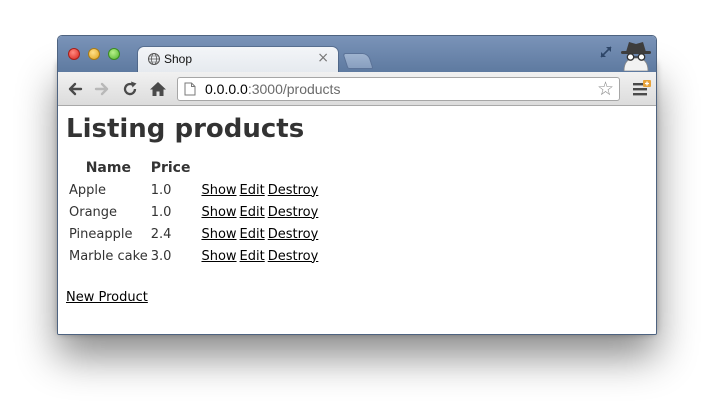 Image resolution: width=714 pixels, height=414 pixels. I want to click on home-icon, so click(158, 89).